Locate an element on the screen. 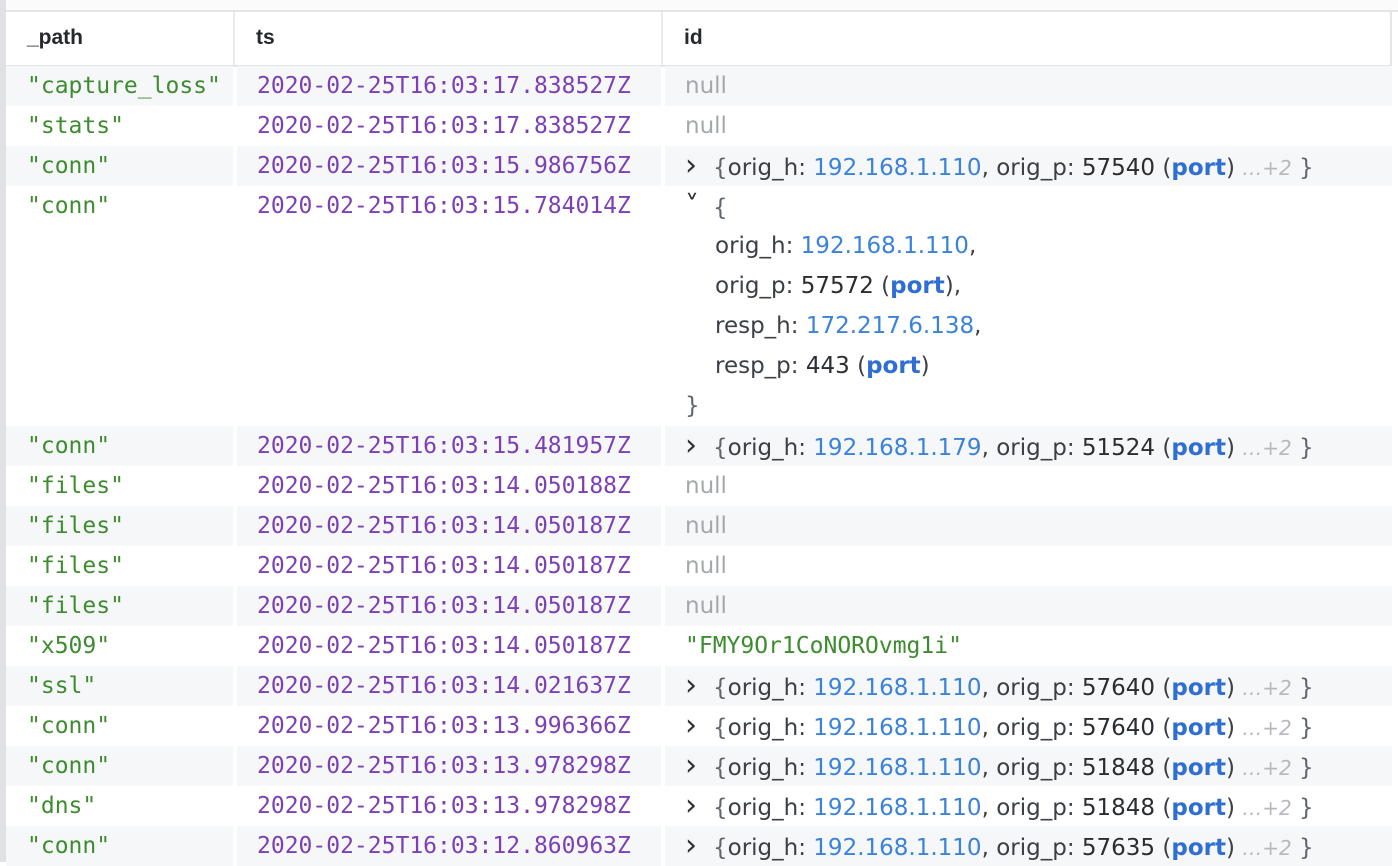  record-field: orig_p: 57572 (port), is located at coordinates (1038, 286).